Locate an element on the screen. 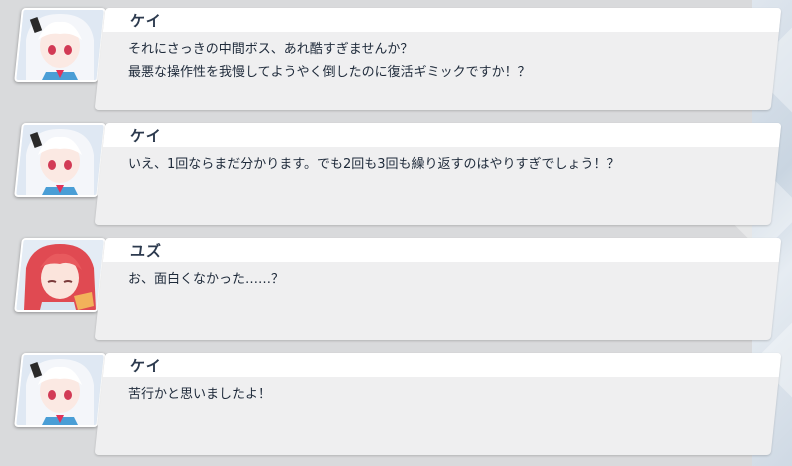 This screenshot has width=792, height=466. yuzu-portrait-icon is located at coordinates (60, 275).